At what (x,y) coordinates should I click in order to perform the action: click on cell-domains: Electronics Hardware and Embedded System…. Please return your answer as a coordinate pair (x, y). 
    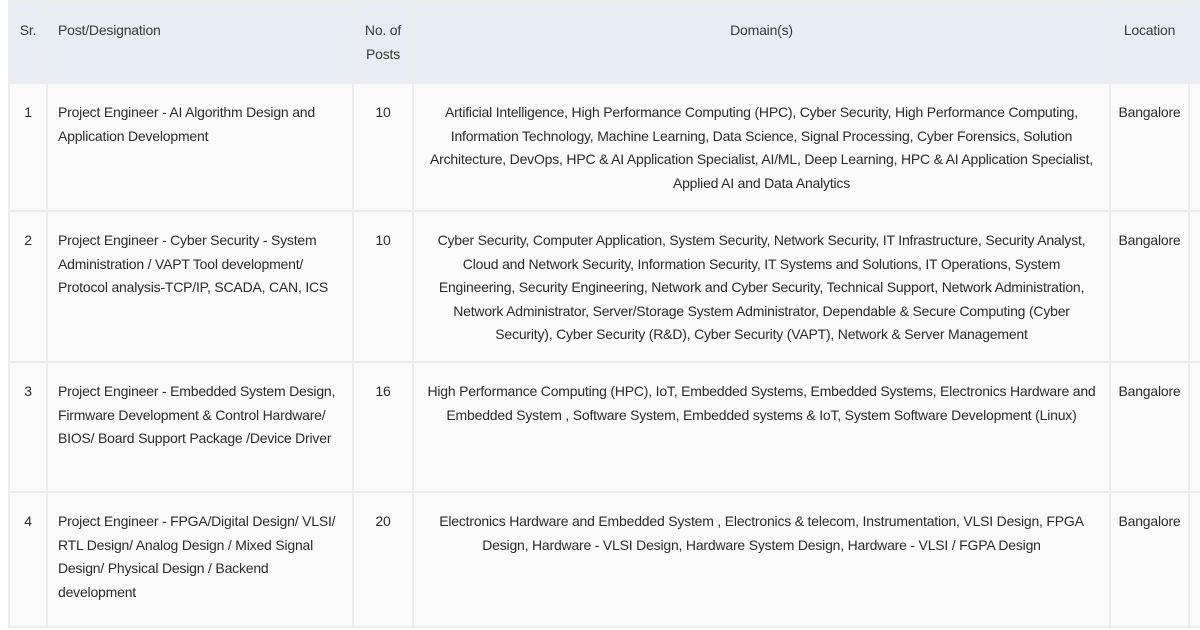
    Looking at the image, I should click on (761, 559).